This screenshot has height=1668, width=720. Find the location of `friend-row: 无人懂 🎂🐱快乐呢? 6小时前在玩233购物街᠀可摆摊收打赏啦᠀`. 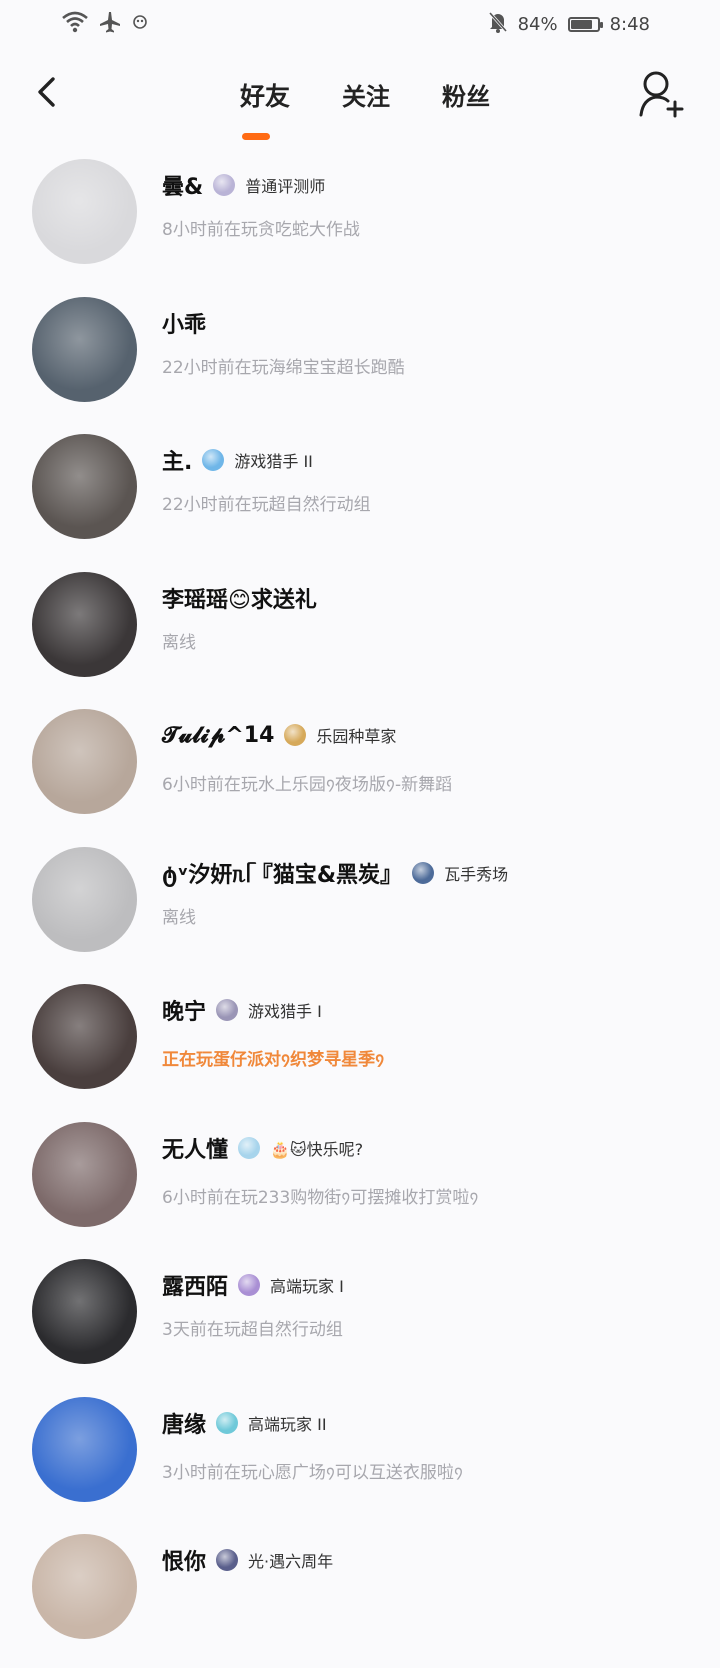

friend-row: 无人懂 🎂🐱快乐呢? 6小时前在玩233购物街᠀可摆摊收打赏啦᠀ is located at coordinates (360, 1187).